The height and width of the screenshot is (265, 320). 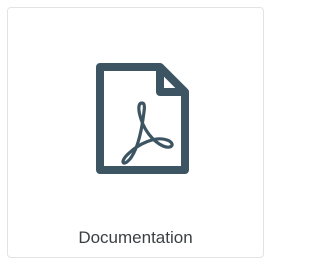 I want to click on tile-label: Documentation, so click(x=135, y=237).